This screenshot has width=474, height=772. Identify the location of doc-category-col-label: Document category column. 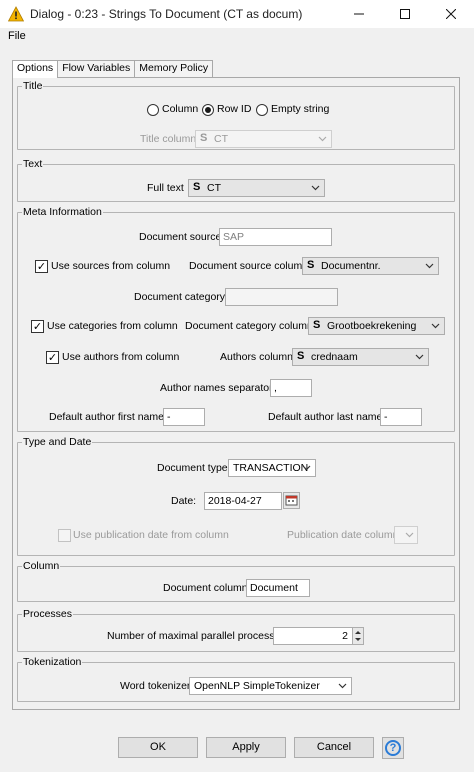
(249, 326).